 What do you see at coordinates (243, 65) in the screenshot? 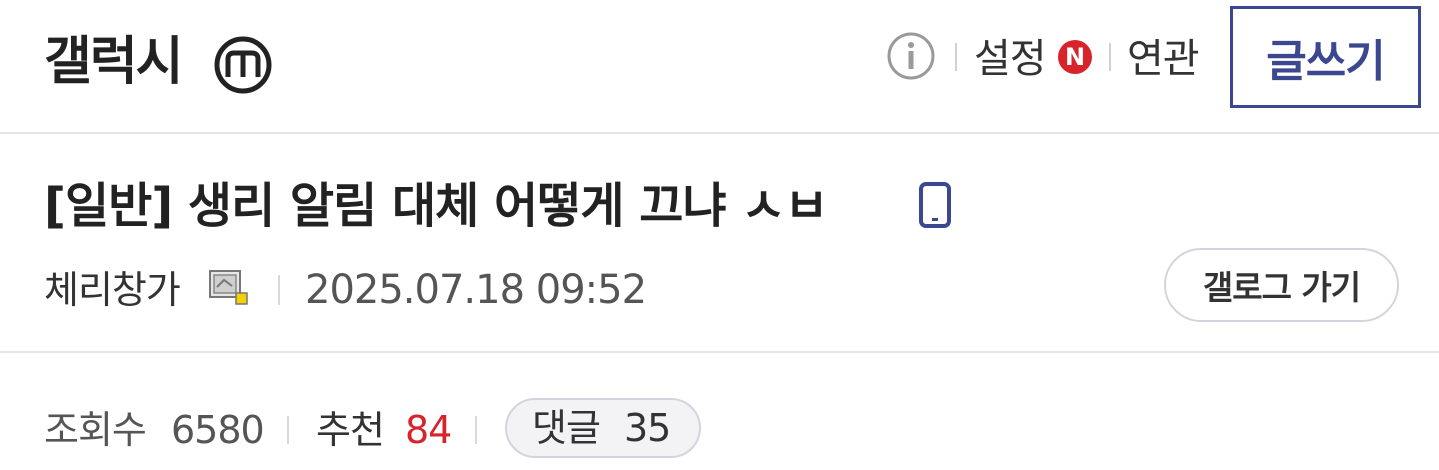
I see `minor-gallery-m-icon` at bounding box center [243, 65].